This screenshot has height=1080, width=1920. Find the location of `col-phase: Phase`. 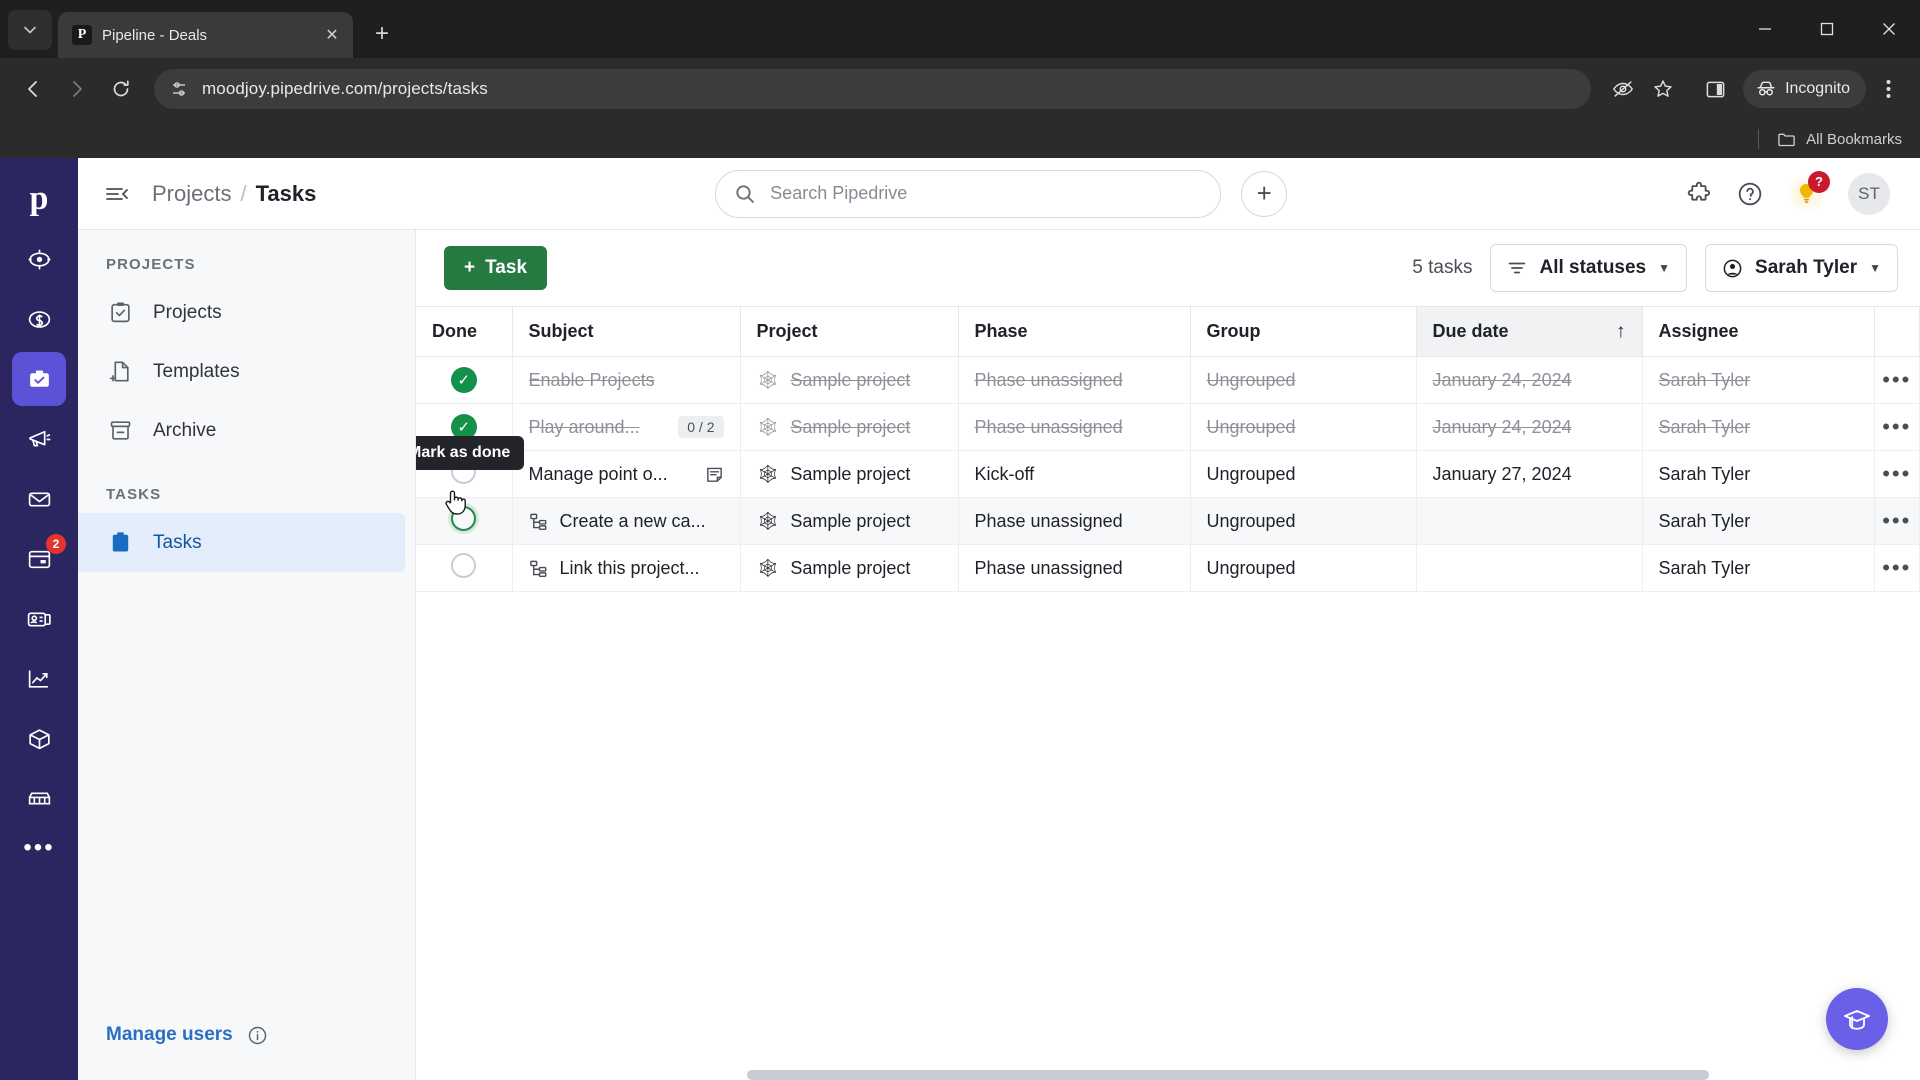

col-phase: Phase is located at coordinates (1074, 331).